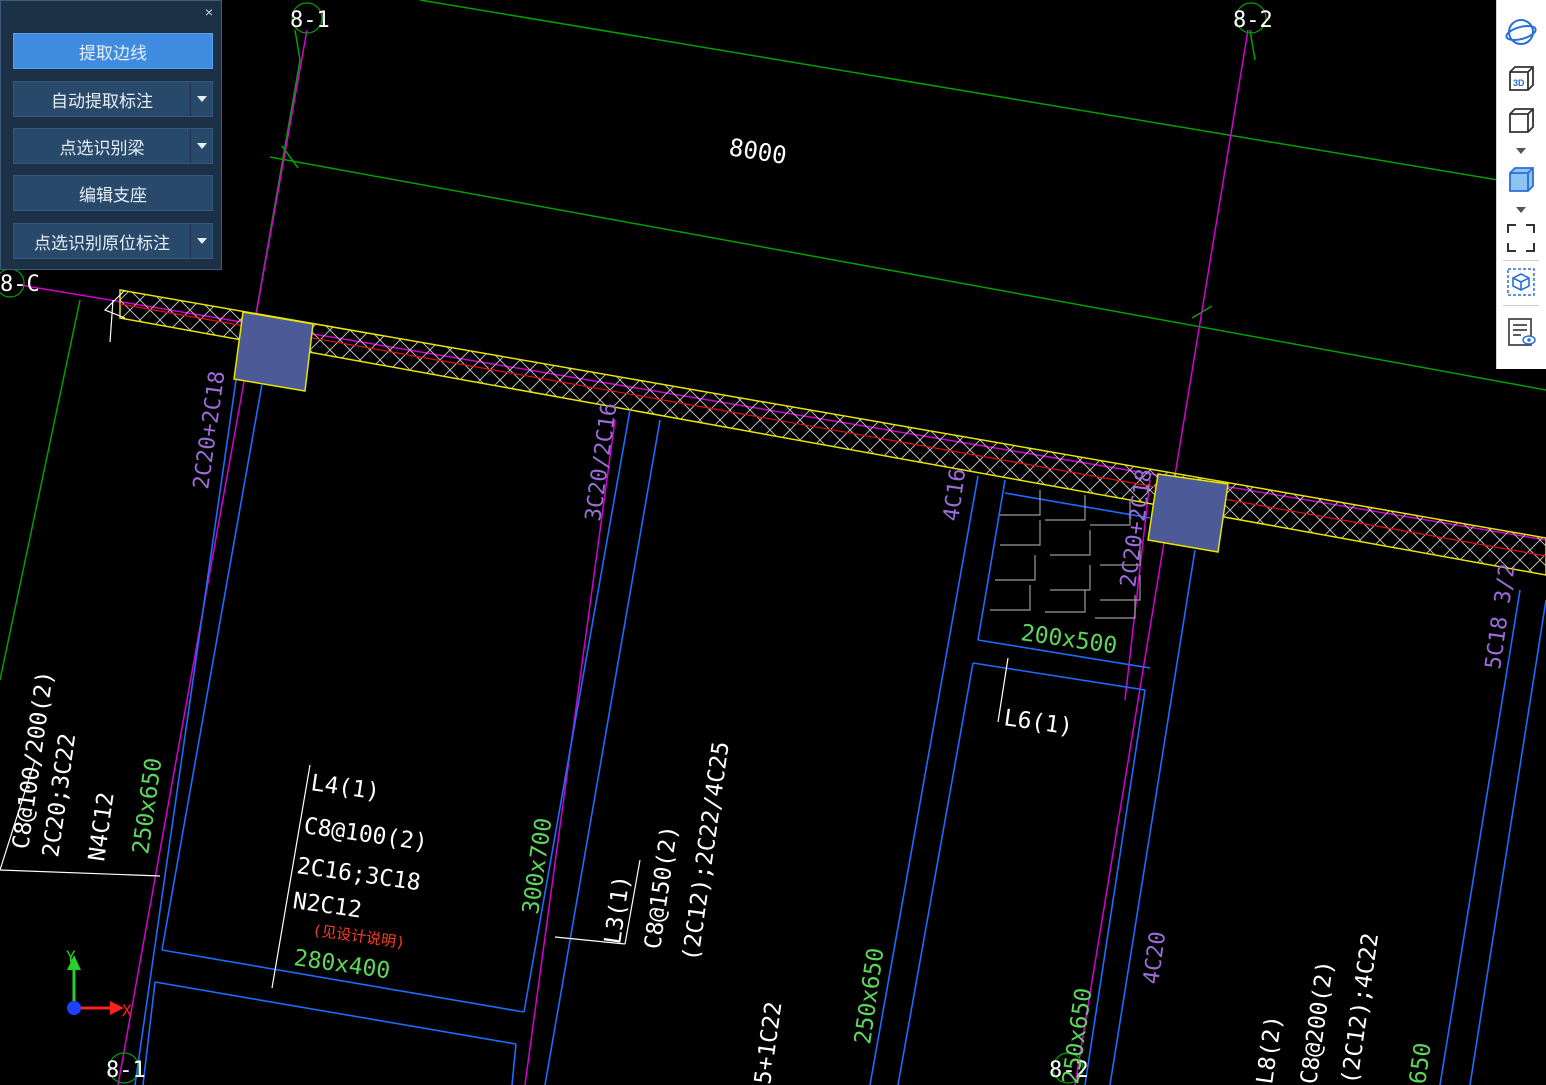 The width and height of the screenshot is (1546, 1085). What do you see at coordinates (102, 148) in the screenshot?
I see `pick-identify-beam-label: 点选识别梁` at bounding box center [102, 148].